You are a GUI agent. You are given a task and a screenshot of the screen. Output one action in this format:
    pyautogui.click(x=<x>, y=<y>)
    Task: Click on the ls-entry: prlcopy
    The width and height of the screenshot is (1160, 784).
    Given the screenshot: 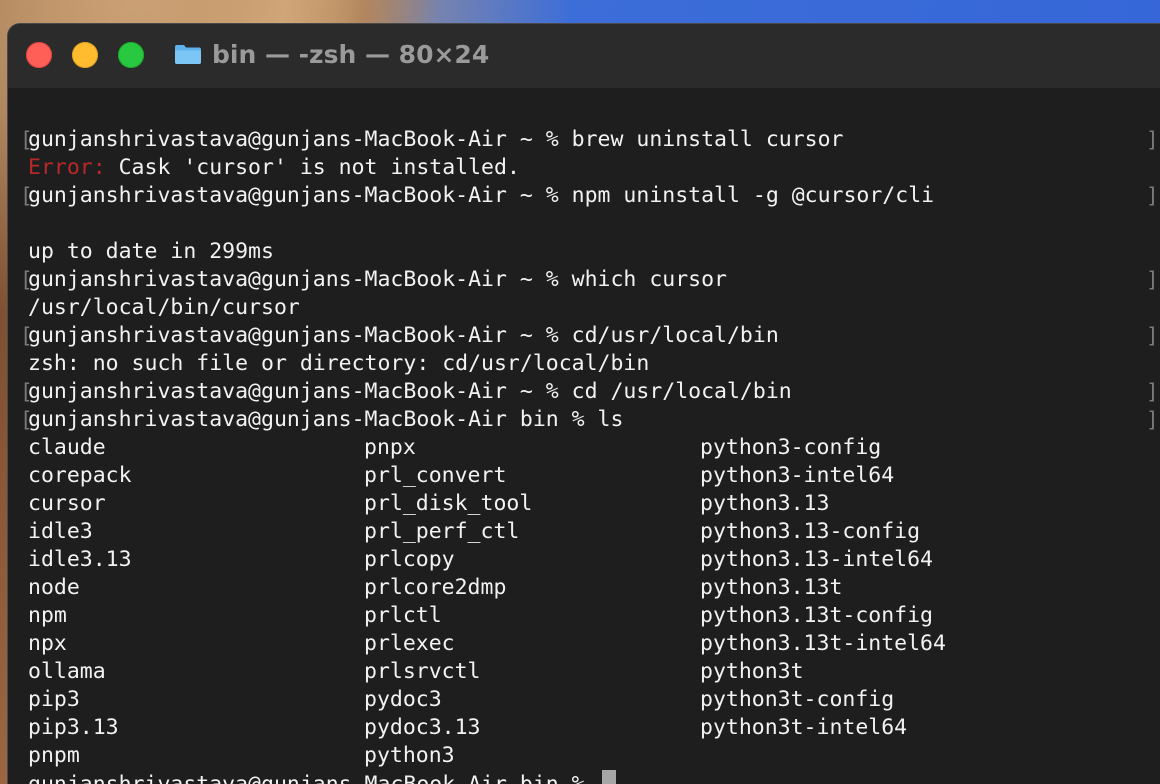 What is the action you would take?
    pyautogui.click(x=409, y=559)
    